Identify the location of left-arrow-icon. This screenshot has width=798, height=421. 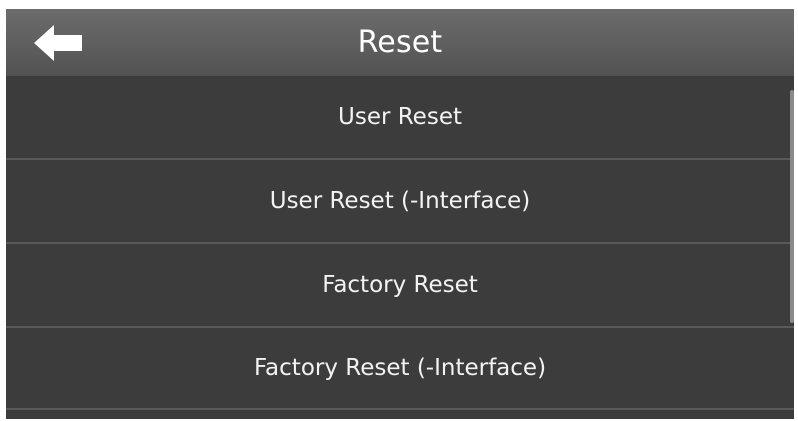
(58, 42).